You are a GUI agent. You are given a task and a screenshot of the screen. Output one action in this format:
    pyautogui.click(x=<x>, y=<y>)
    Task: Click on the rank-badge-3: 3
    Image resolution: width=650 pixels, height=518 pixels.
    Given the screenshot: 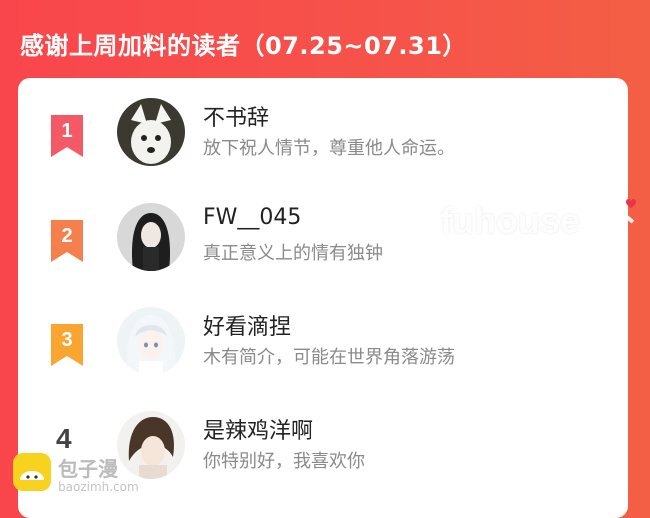 What is the action you would take?
    pyautogui.click(x=67, y=345)
    